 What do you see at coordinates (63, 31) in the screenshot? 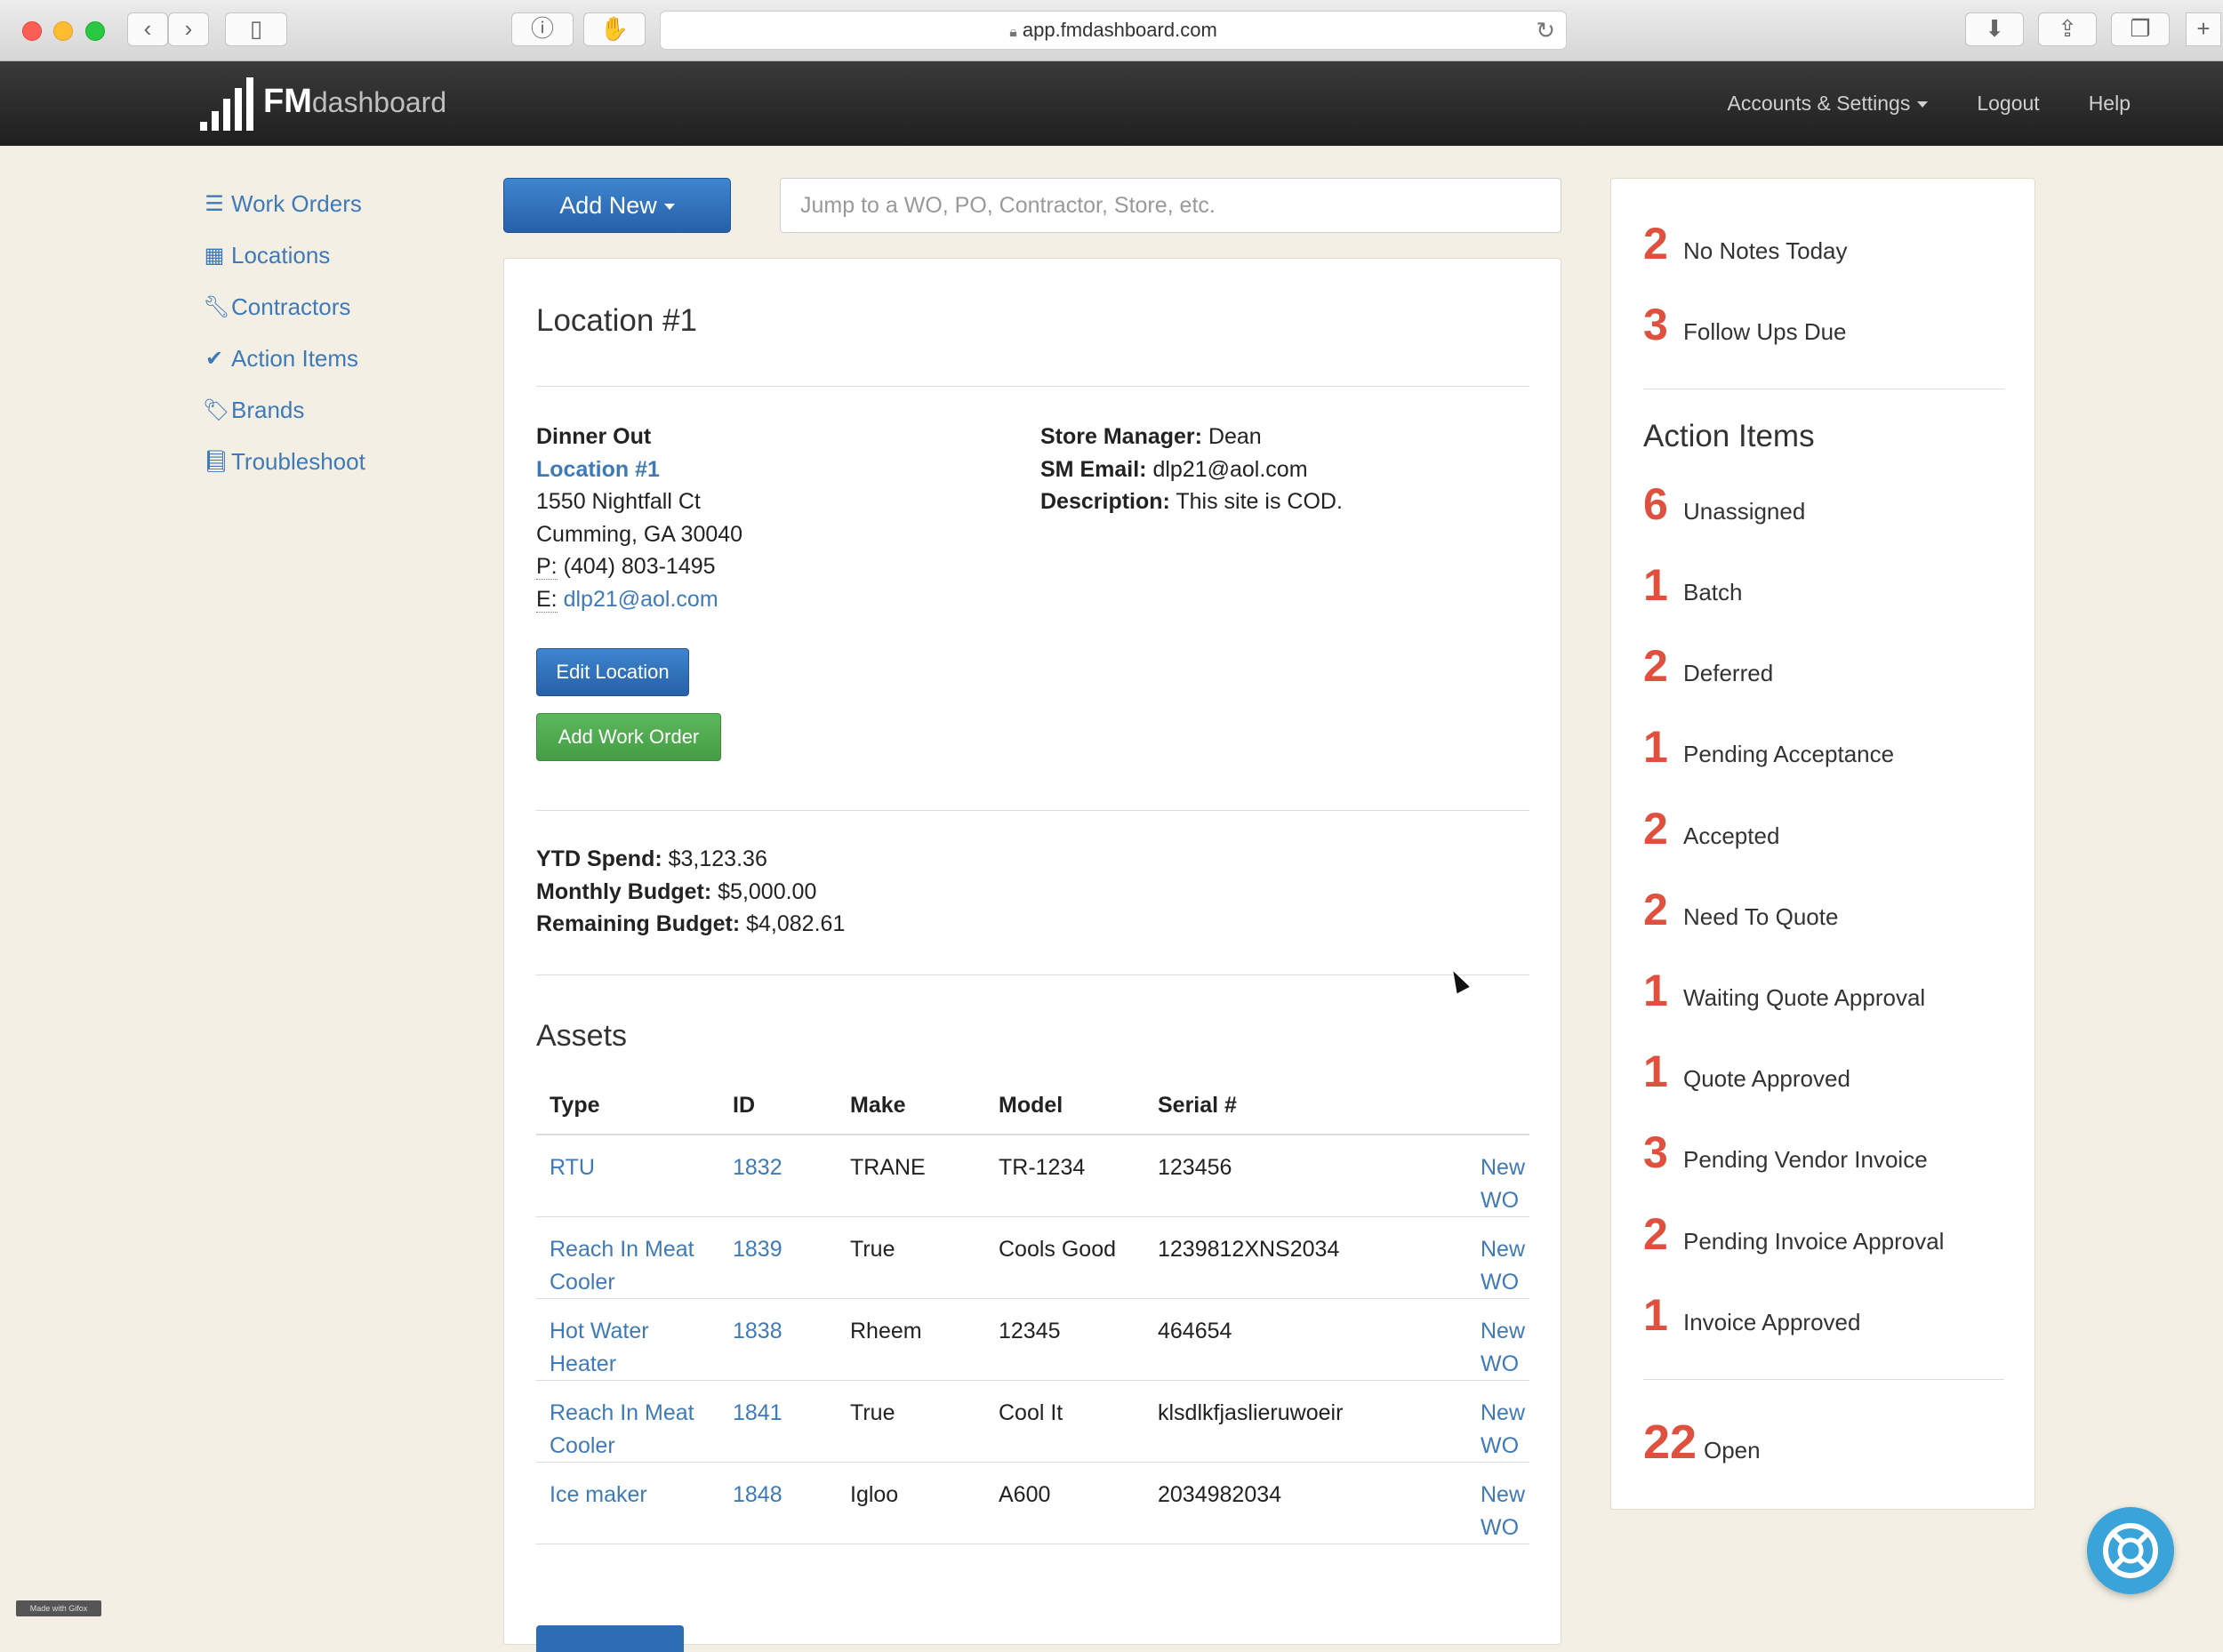
I see `minimize-window-button` at bounding box center [63, 31].